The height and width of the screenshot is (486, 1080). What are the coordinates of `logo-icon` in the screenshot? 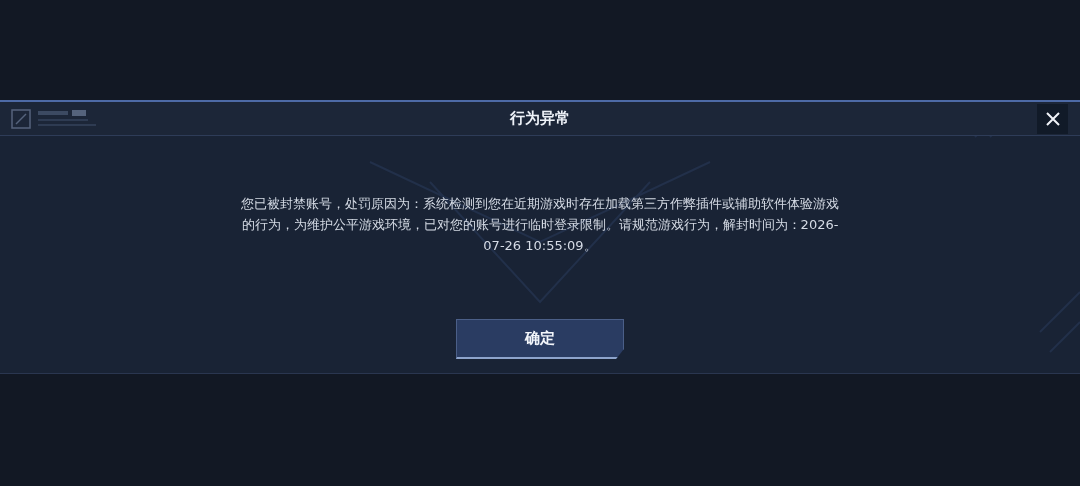 It's located at (54, 119).